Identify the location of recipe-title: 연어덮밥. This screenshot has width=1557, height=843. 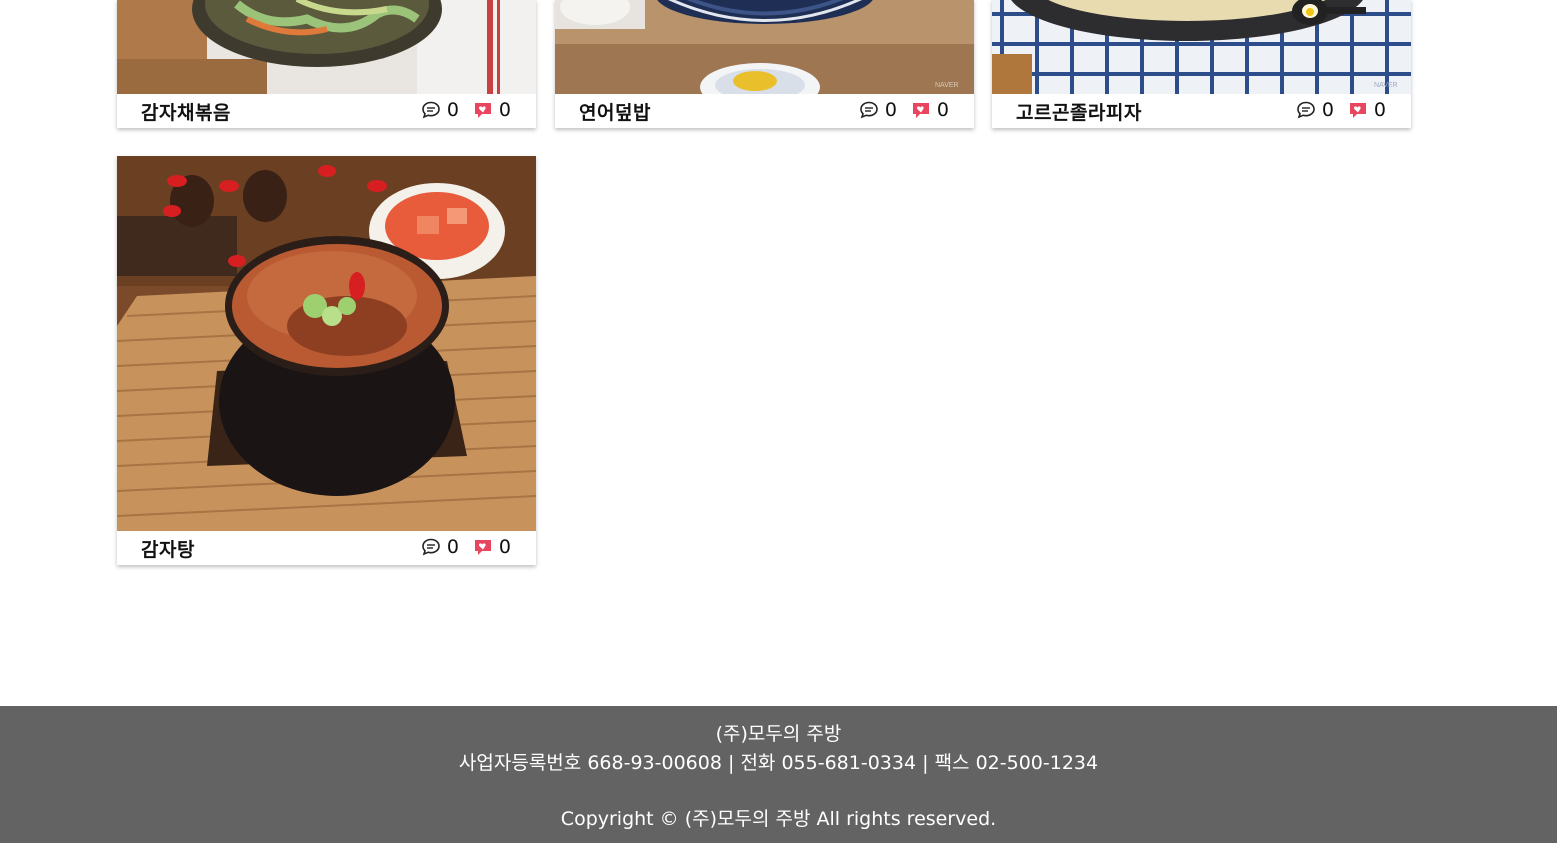
(615, 111).